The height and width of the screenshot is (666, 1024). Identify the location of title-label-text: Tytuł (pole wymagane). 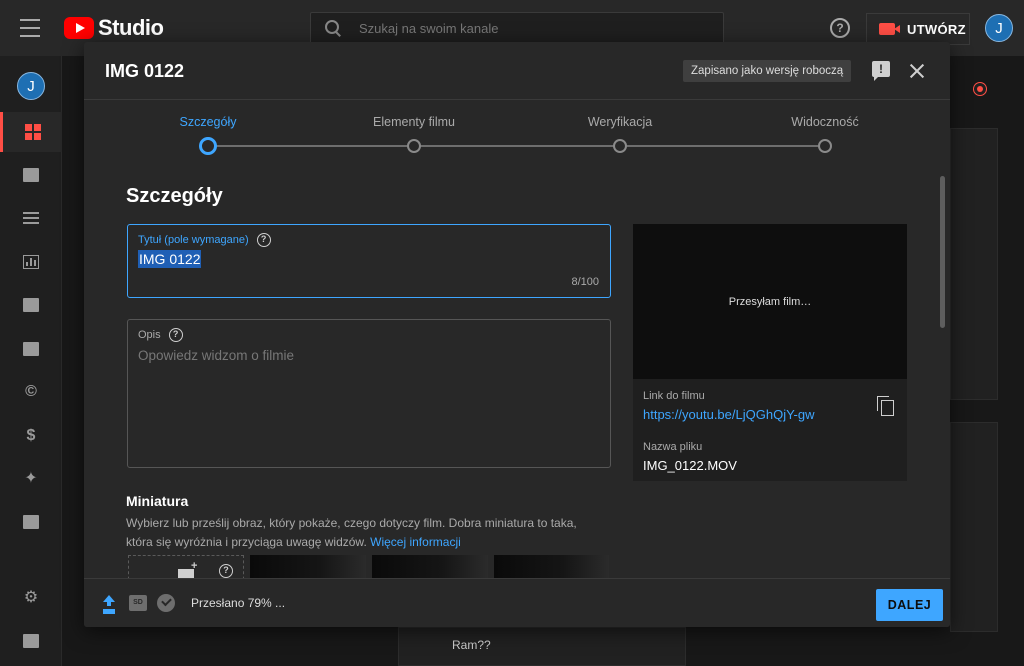
(193, 240).